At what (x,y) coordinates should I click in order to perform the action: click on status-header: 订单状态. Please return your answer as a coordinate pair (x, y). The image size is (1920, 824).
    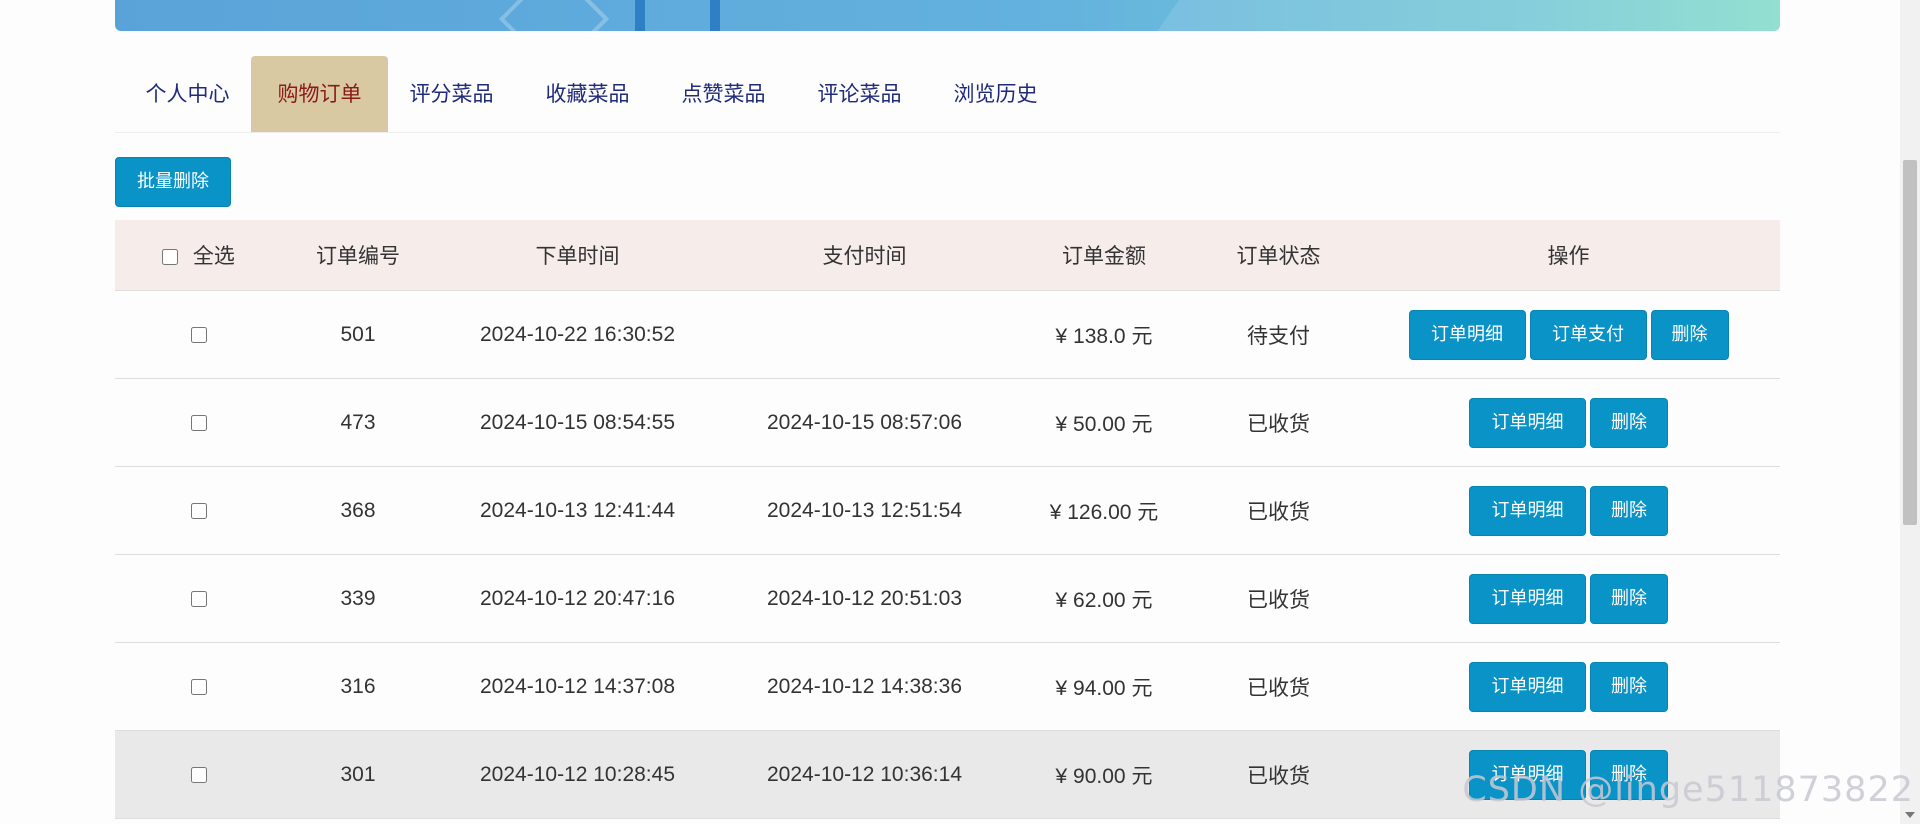
    Looking at the image, I should click on (1278, 255).